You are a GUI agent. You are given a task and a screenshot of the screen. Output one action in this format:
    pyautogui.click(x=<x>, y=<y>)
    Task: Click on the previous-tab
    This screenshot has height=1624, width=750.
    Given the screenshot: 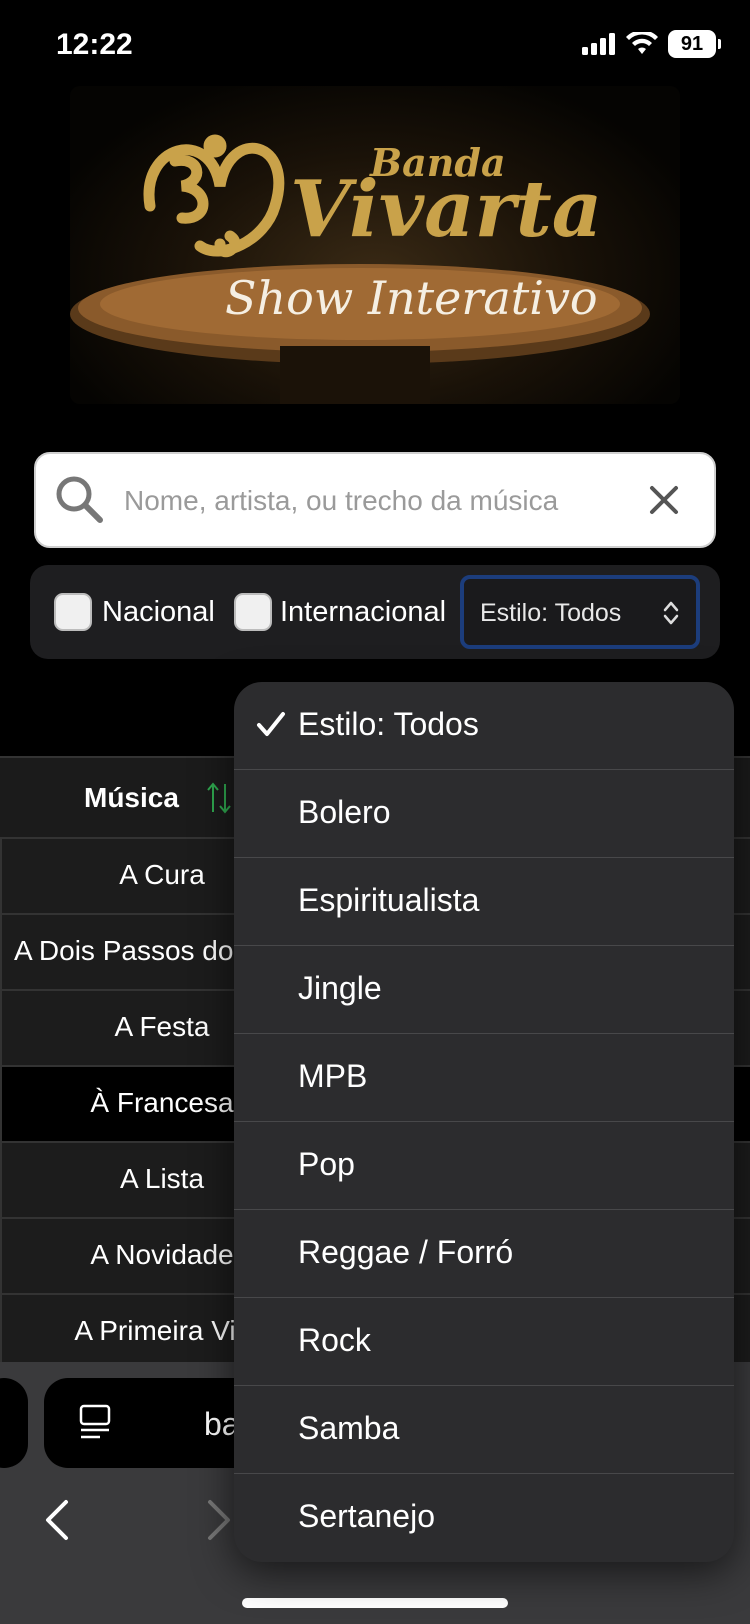 What is the action you would take?
    pyautogui.click(x=14, y=1423)
    